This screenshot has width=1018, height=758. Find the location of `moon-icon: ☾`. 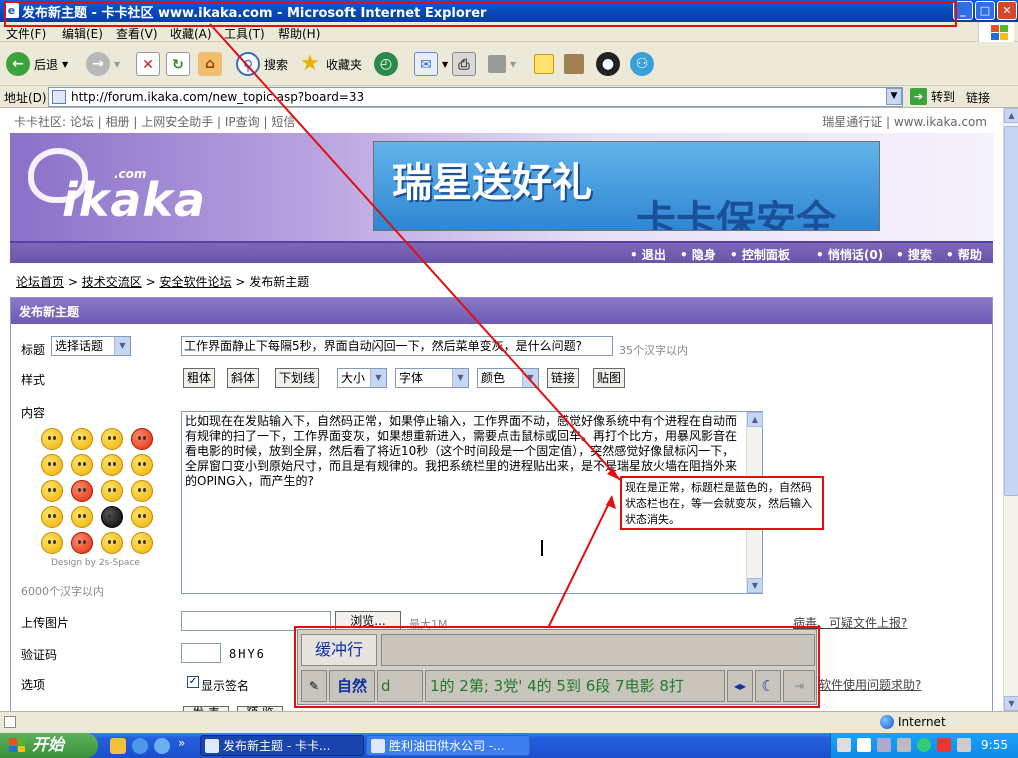

moon-icon: ☾ is located at coordinates (768, 686).